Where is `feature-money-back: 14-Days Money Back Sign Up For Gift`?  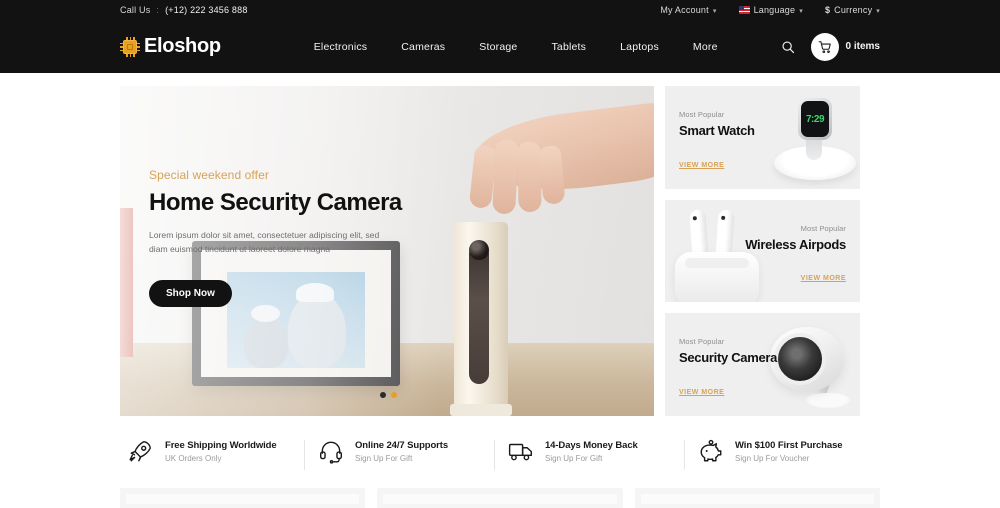
feature-money-back: 14-Days Money Back Sign Up For Gift is located at coordinates (592, 454).